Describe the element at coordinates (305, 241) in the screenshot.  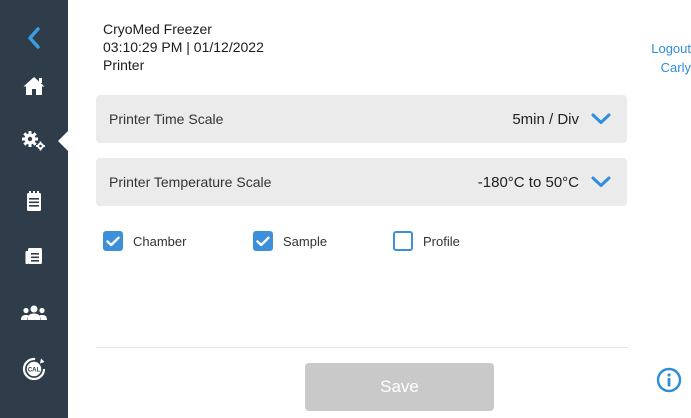
I see `sample-label: Sample` at that location.